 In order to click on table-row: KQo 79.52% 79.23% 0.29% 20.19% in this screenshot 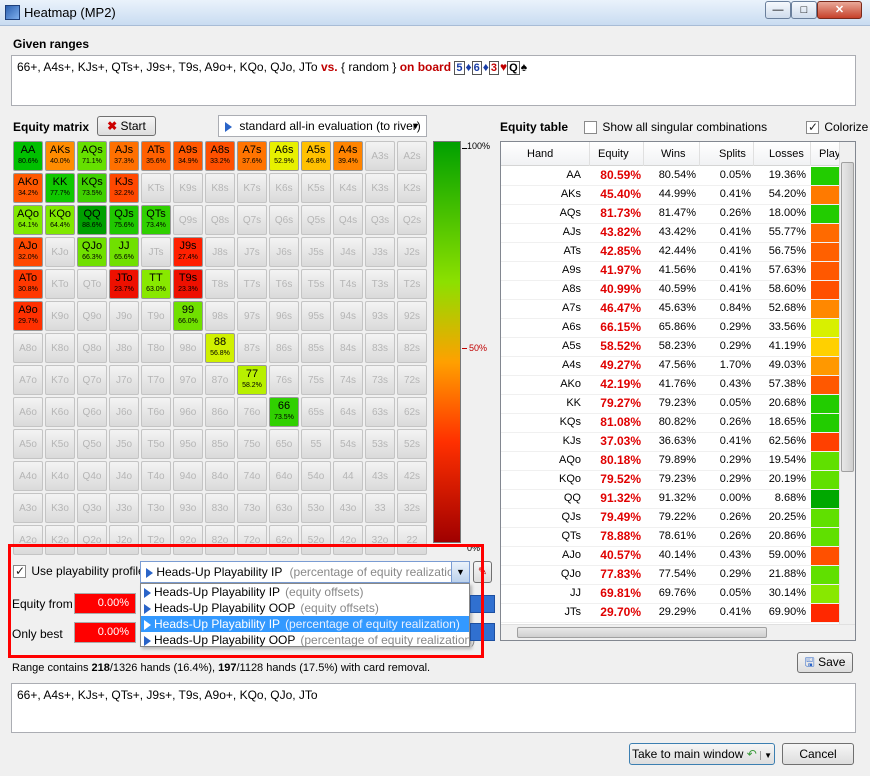, I will do `click(671, 480)`.